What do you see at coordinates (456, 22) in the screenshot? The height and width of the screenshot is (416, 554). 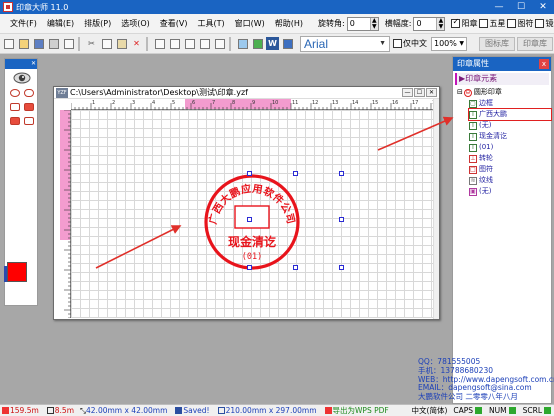 I see `checkbox-checked-icon` at bounding box center [456, 22].